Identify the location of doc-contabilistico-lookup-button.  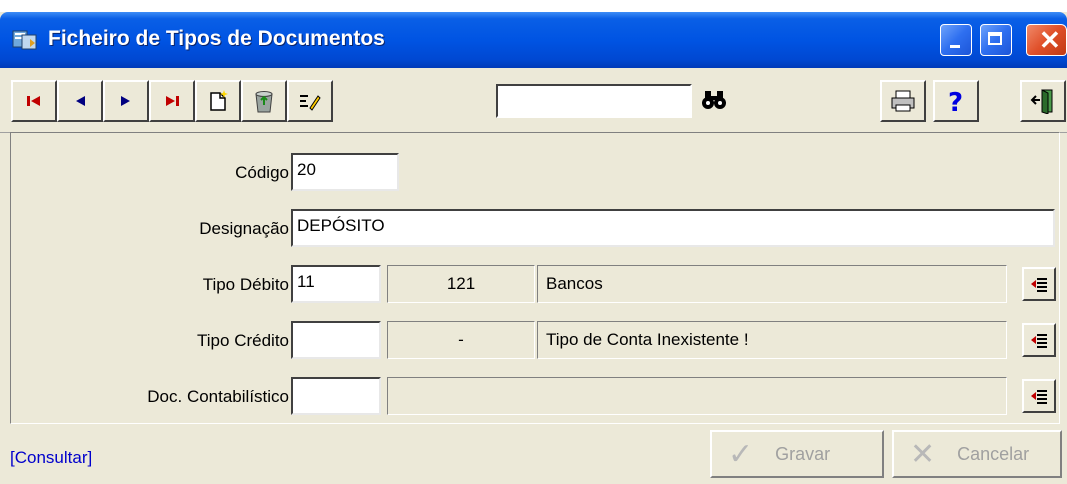
(1039, 396).